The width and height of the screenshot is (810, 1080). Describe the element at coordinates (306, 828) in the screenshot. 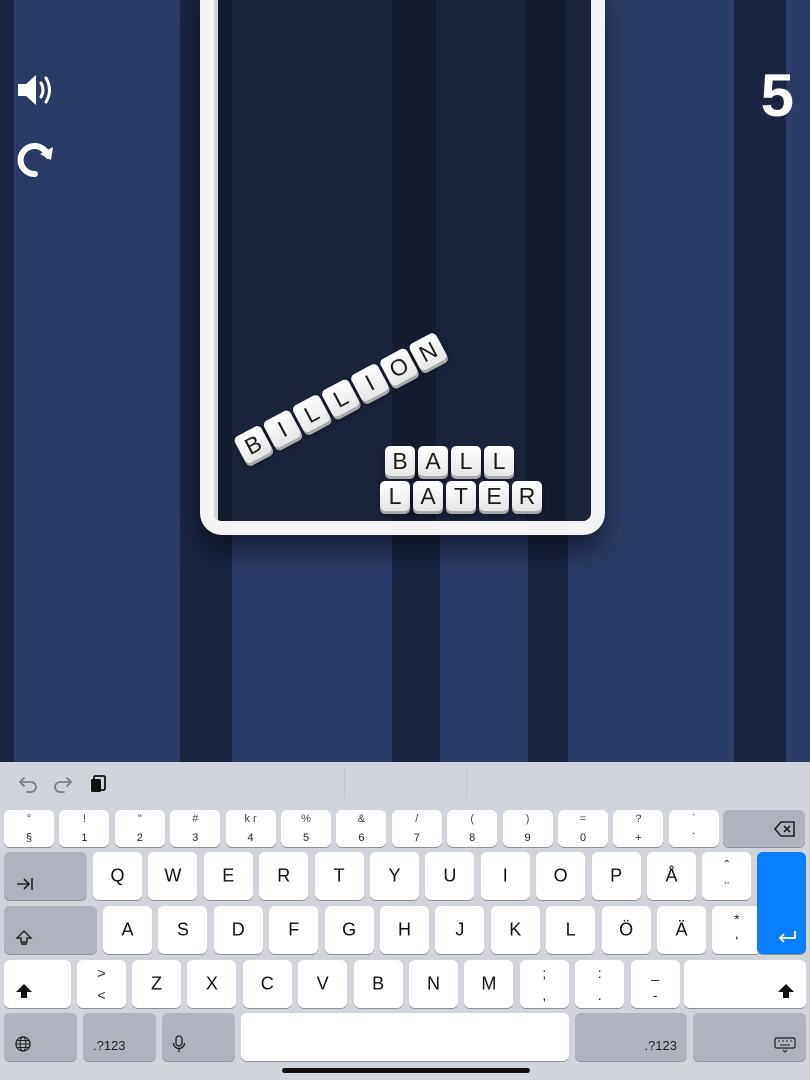

I see `number-key: % 5` at that location.